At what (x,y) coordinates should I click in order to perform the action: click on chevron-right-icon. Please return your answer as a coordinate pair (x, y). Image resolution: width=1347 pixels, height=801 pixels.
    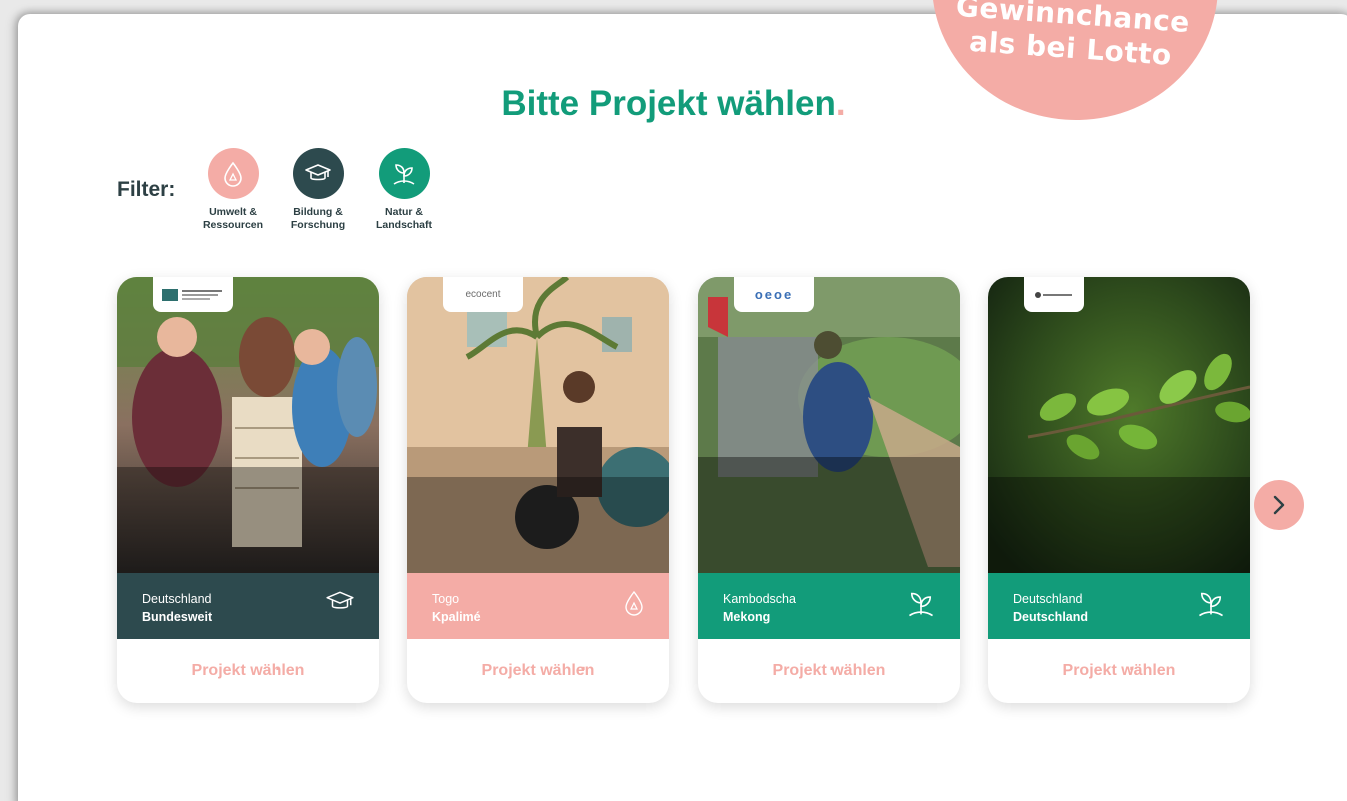
    Looking at the image, I should click on (1279, 505).